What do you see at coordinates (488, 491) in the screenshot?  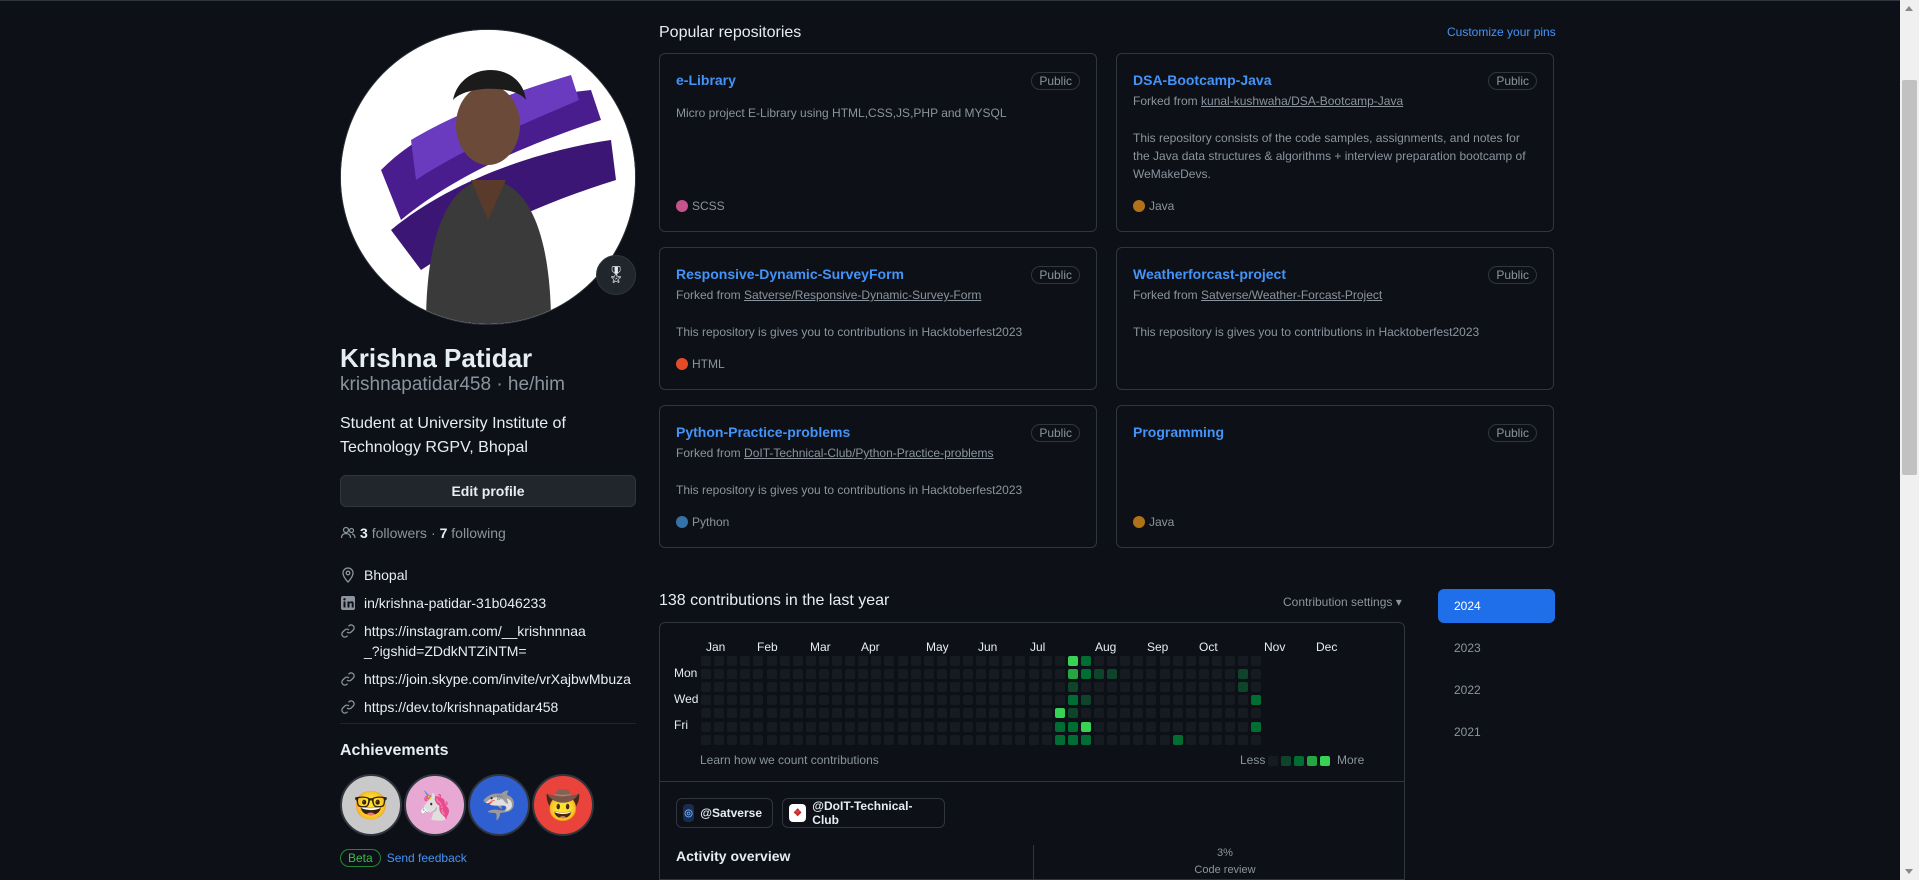 I see `edit-profile-button: Edit profile` at bounding box center [488, 491].